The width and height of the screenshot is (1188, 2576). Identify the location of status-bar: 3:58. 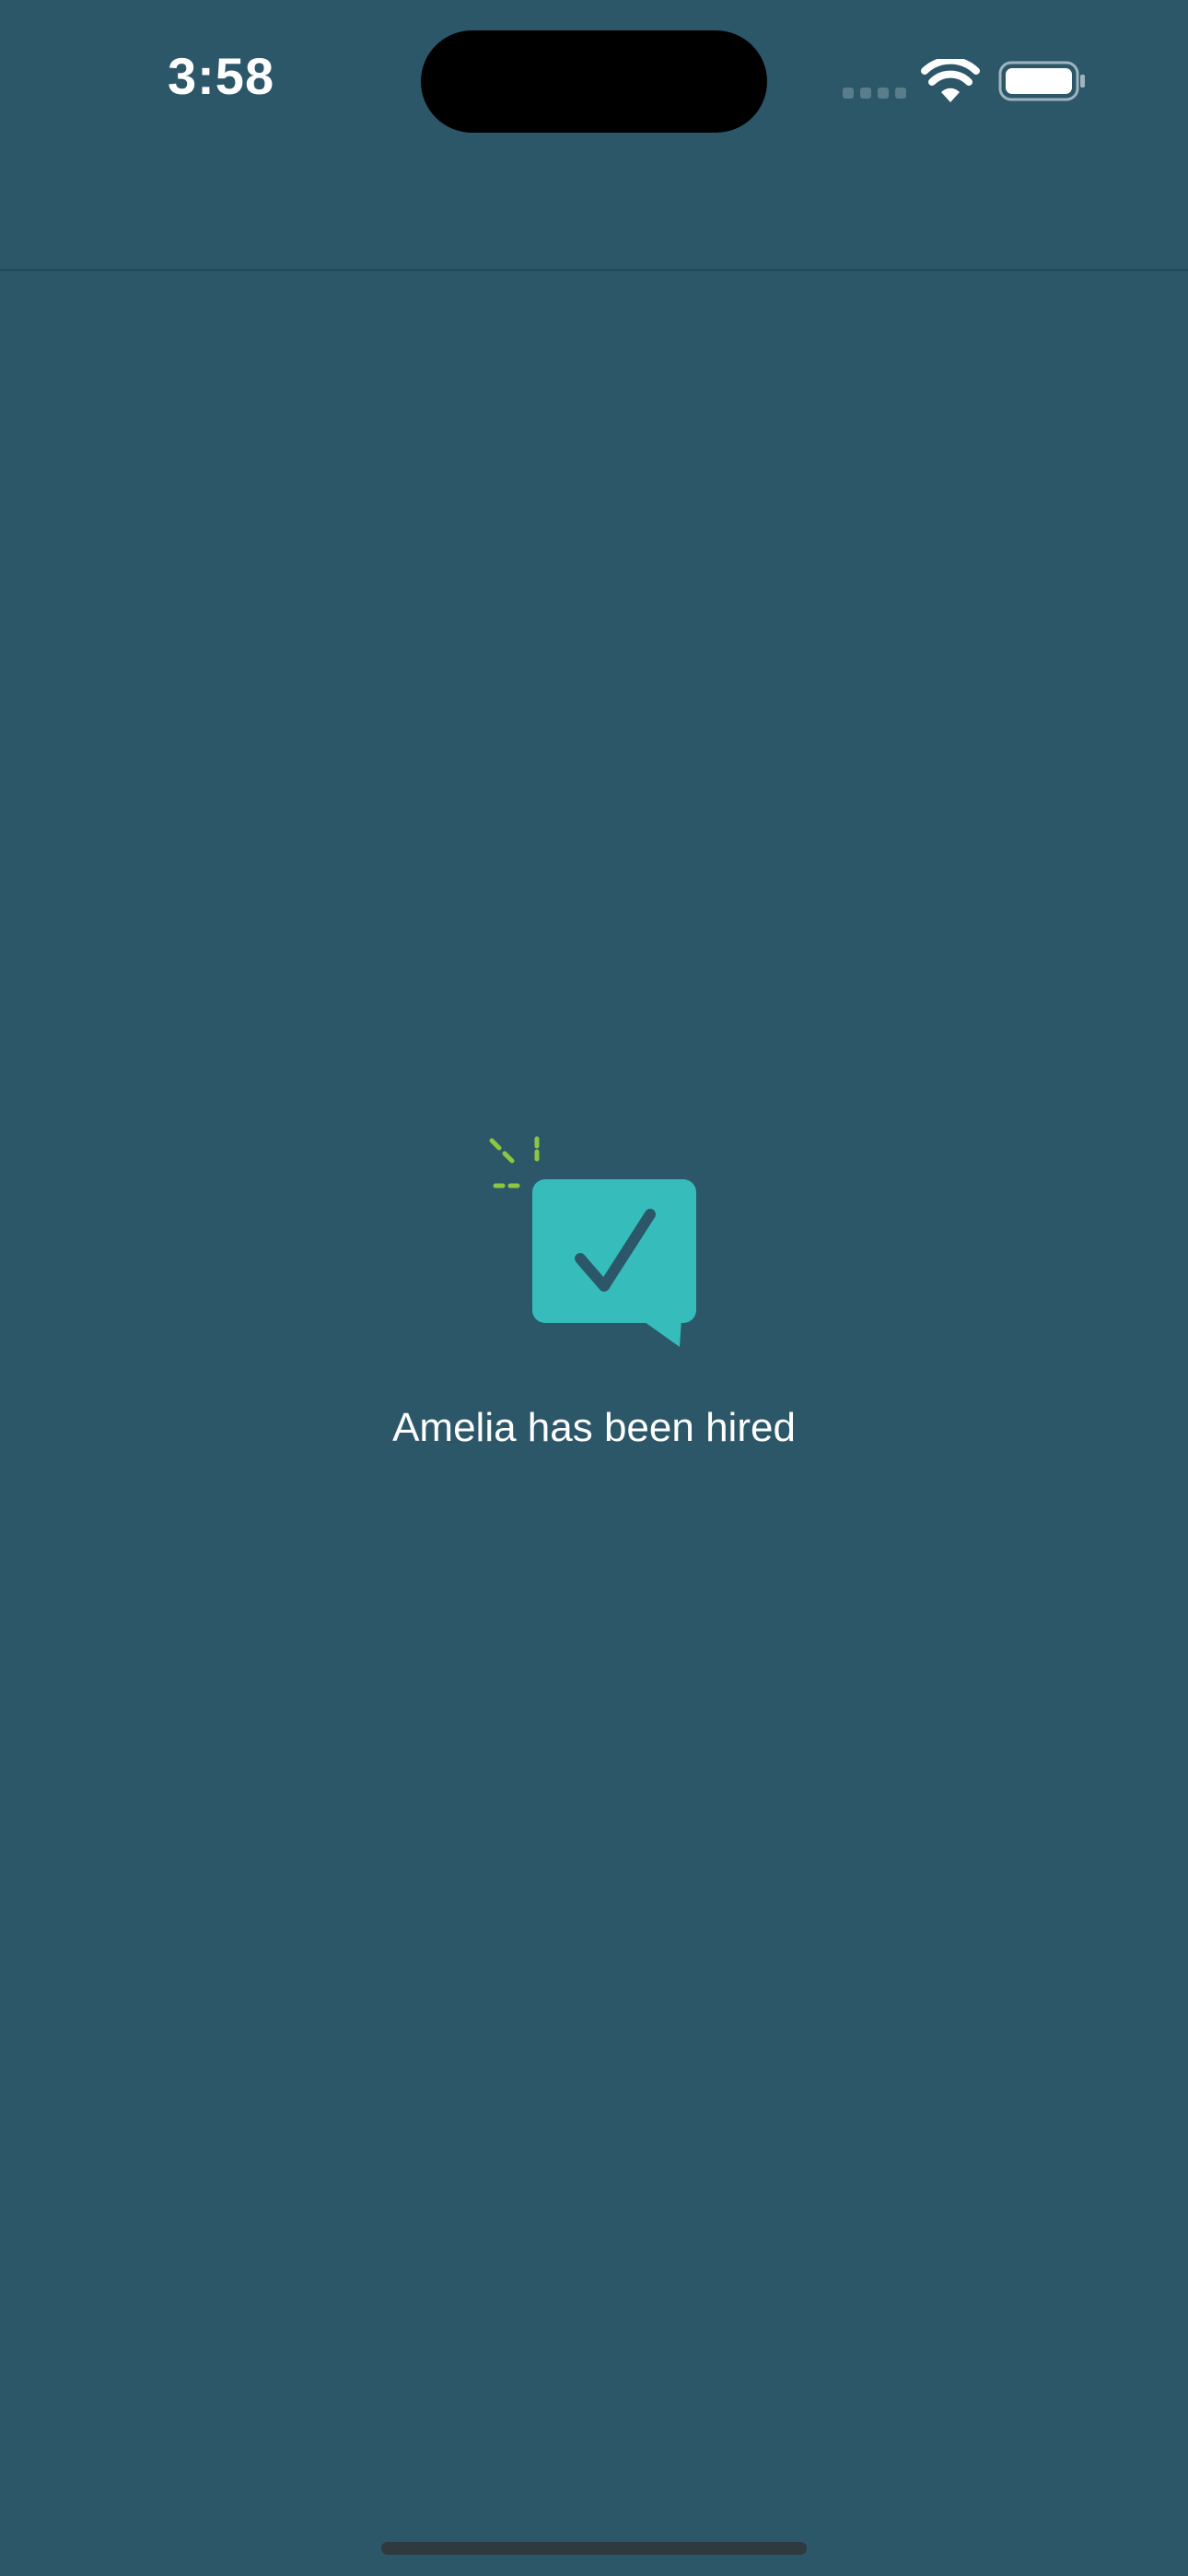
(594, 78).